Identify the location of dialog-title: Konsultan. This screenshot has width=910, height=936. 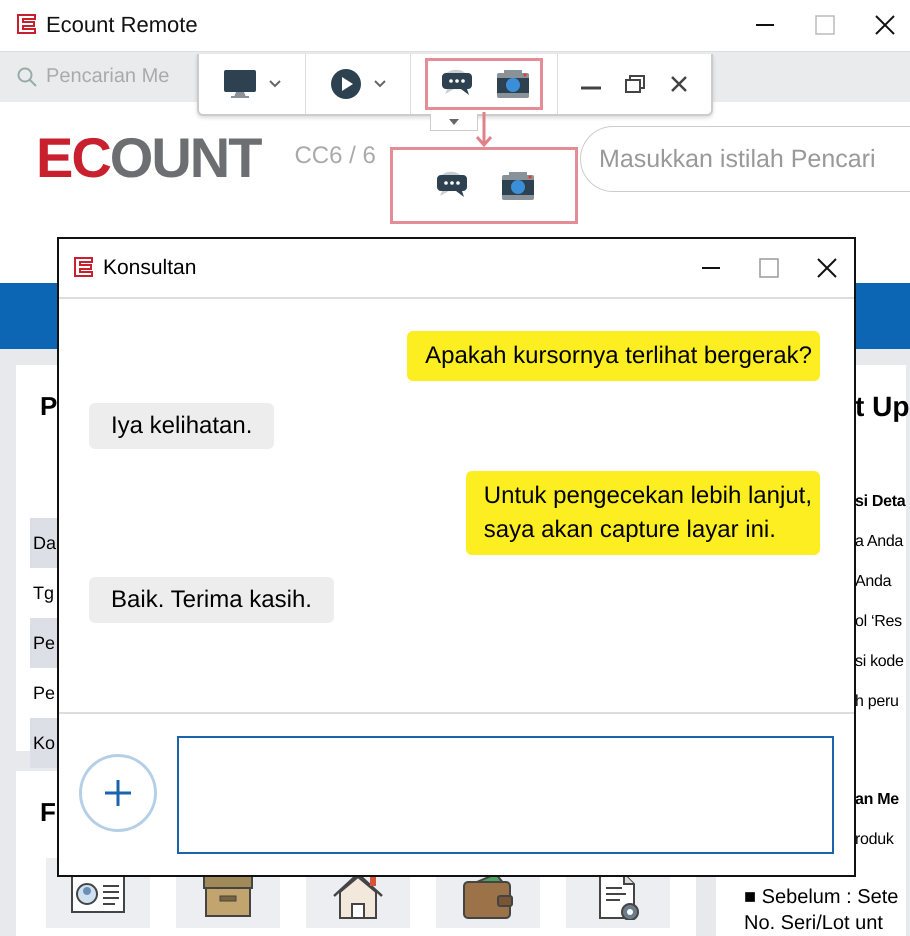
(149, 268).